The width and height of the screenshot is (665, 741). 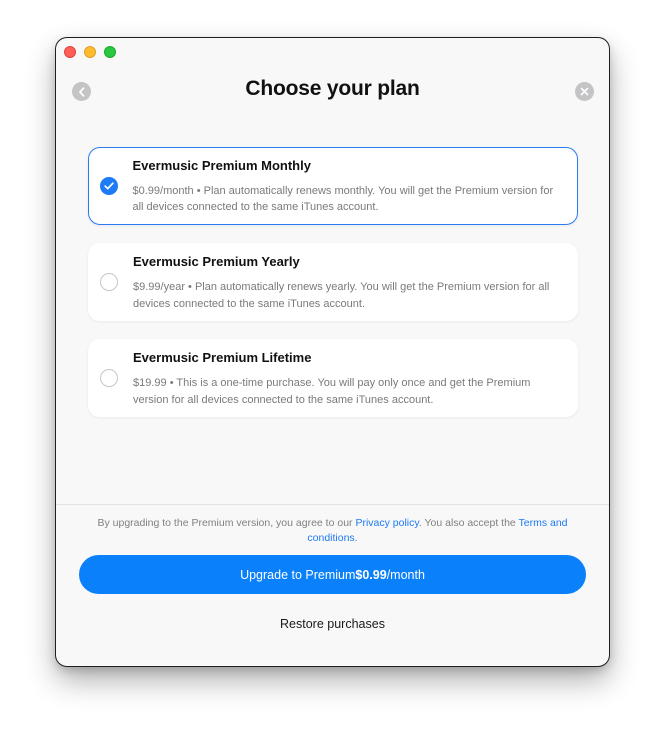 What do you see at coordinates (222, 357) in the screenshot?
I see `plan-name: Evermusic Premium Lifetime` at bounding box center [222, 357].